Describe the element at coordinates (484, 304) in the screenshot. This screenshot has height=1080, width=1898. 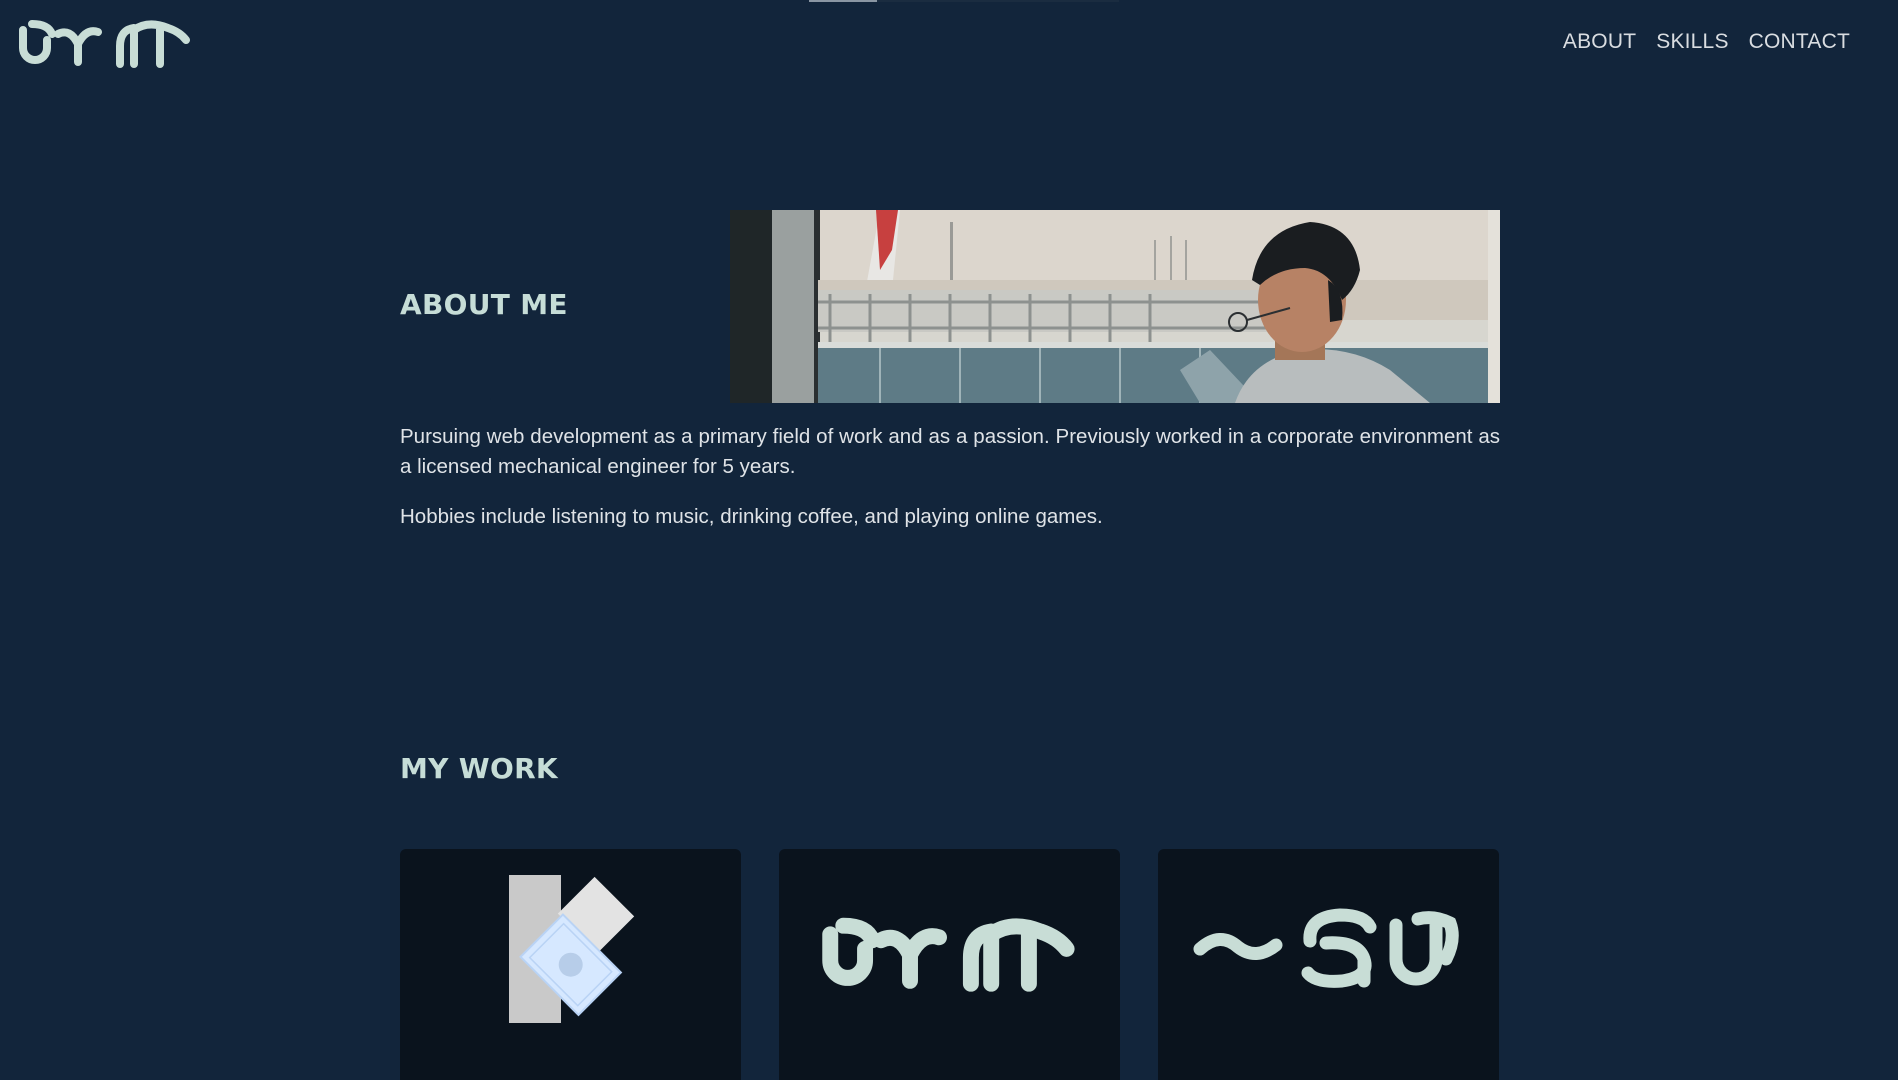
I see `about-title: ABOUT ME` at that location.